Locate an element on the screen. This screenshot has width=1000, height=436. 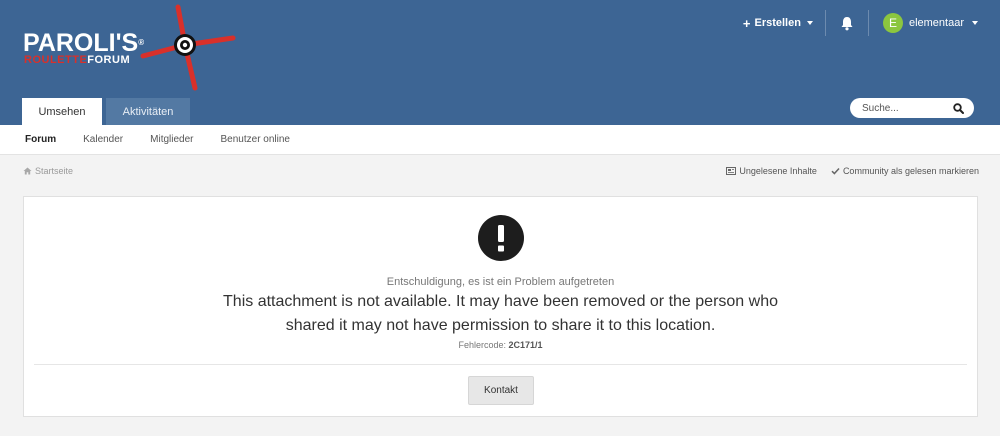
unread-content-link: Ungelesene Inhalte is located at coordinates (771, 171).